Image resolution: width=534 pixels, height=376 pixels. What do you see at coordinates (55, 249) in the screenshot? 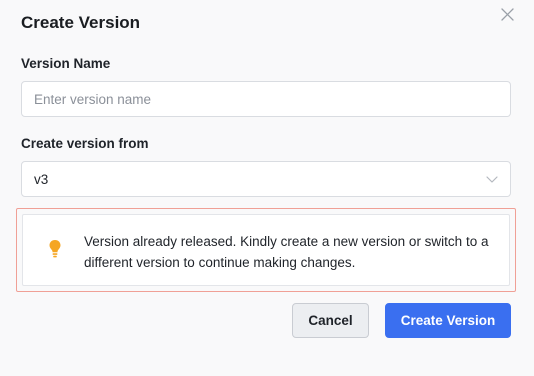
I see `lightbulb-icon` at bounding box center [55, 249].